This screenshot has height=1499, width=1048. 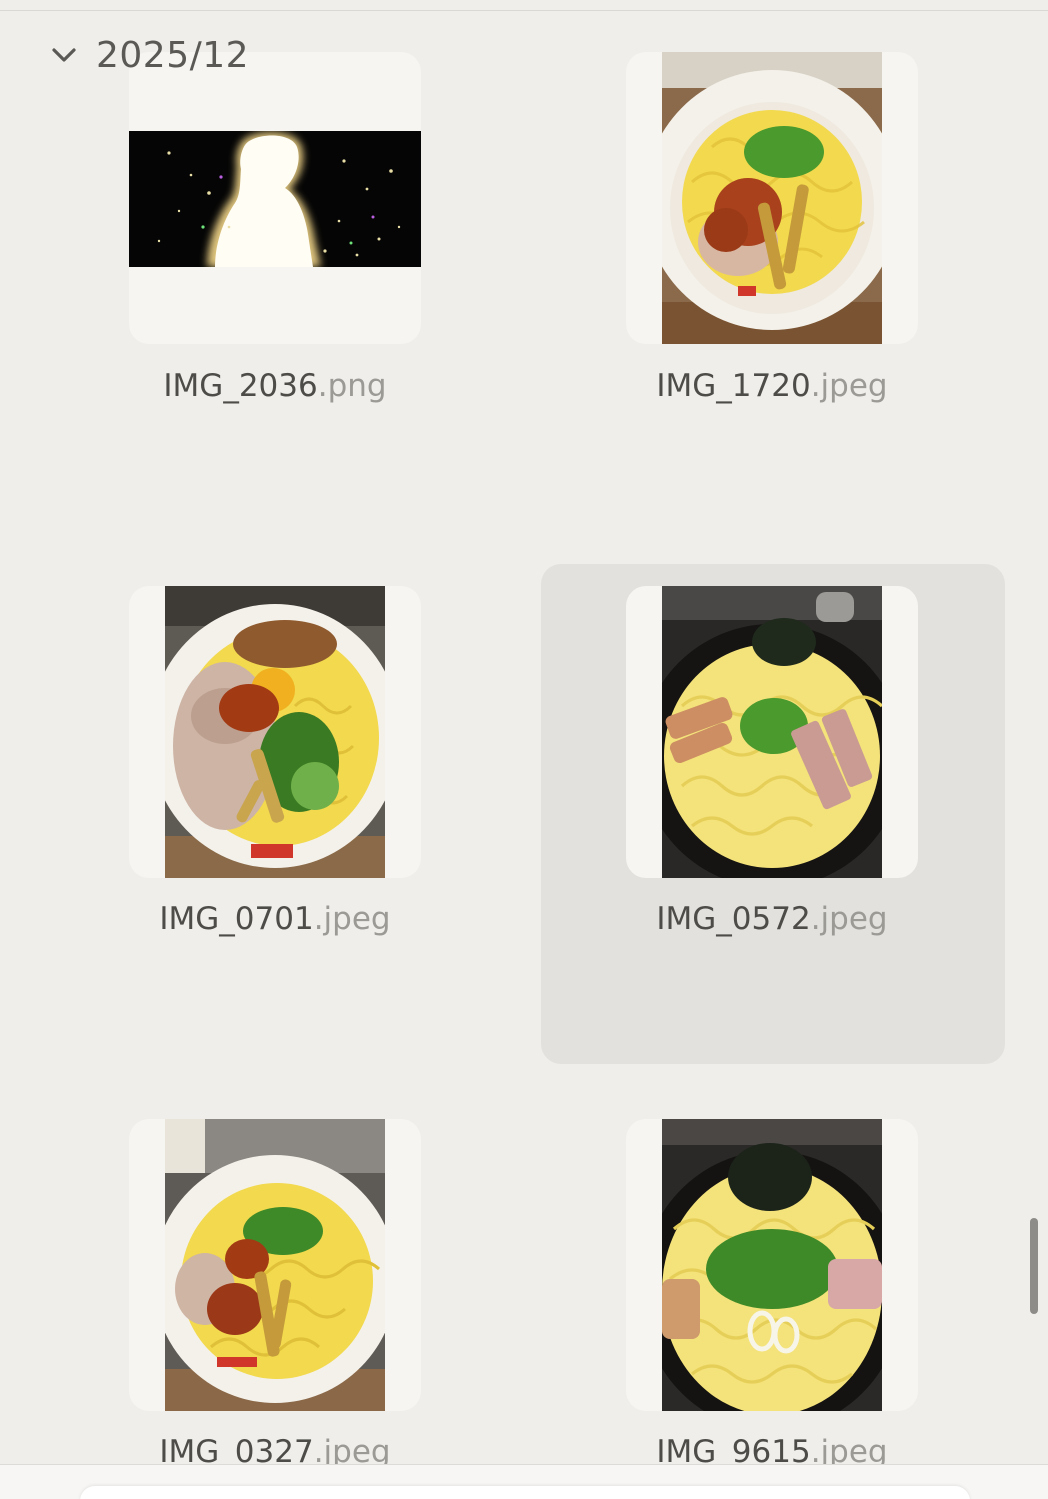 I want to click on file-name: IMG_1720.jpeg, so click(x=772, y=386).